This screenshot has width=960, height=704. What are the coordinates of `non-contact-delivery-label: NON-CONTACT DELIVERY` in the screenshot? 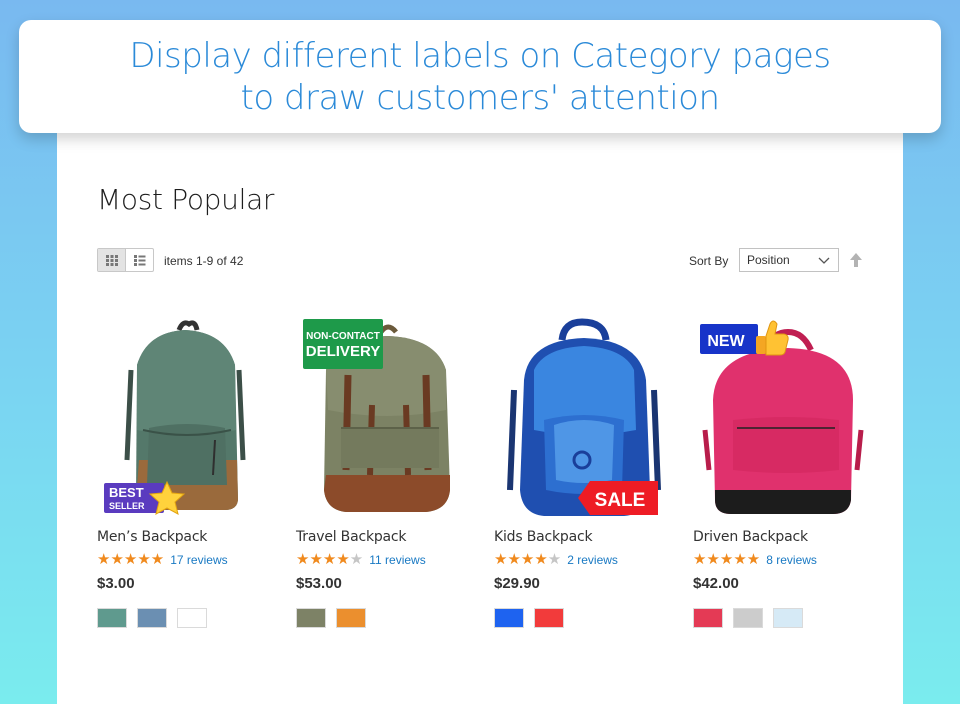 It's located at (343, 346).